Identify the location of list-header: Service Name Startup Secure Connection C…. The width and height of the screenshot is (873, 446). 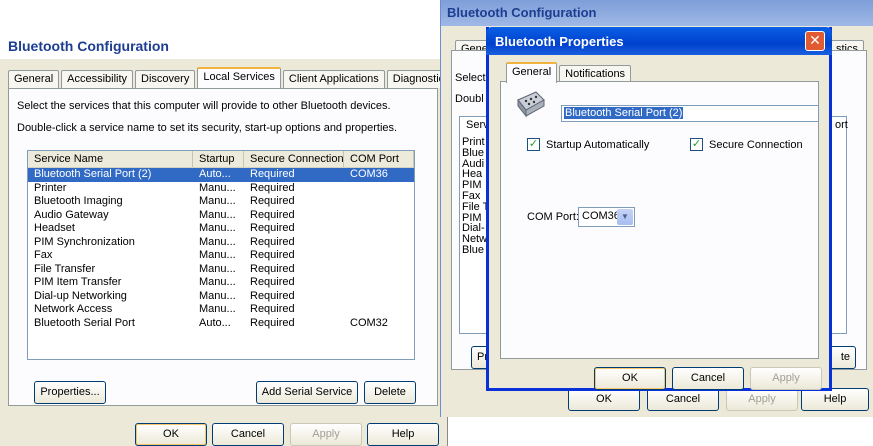
(221, 159).